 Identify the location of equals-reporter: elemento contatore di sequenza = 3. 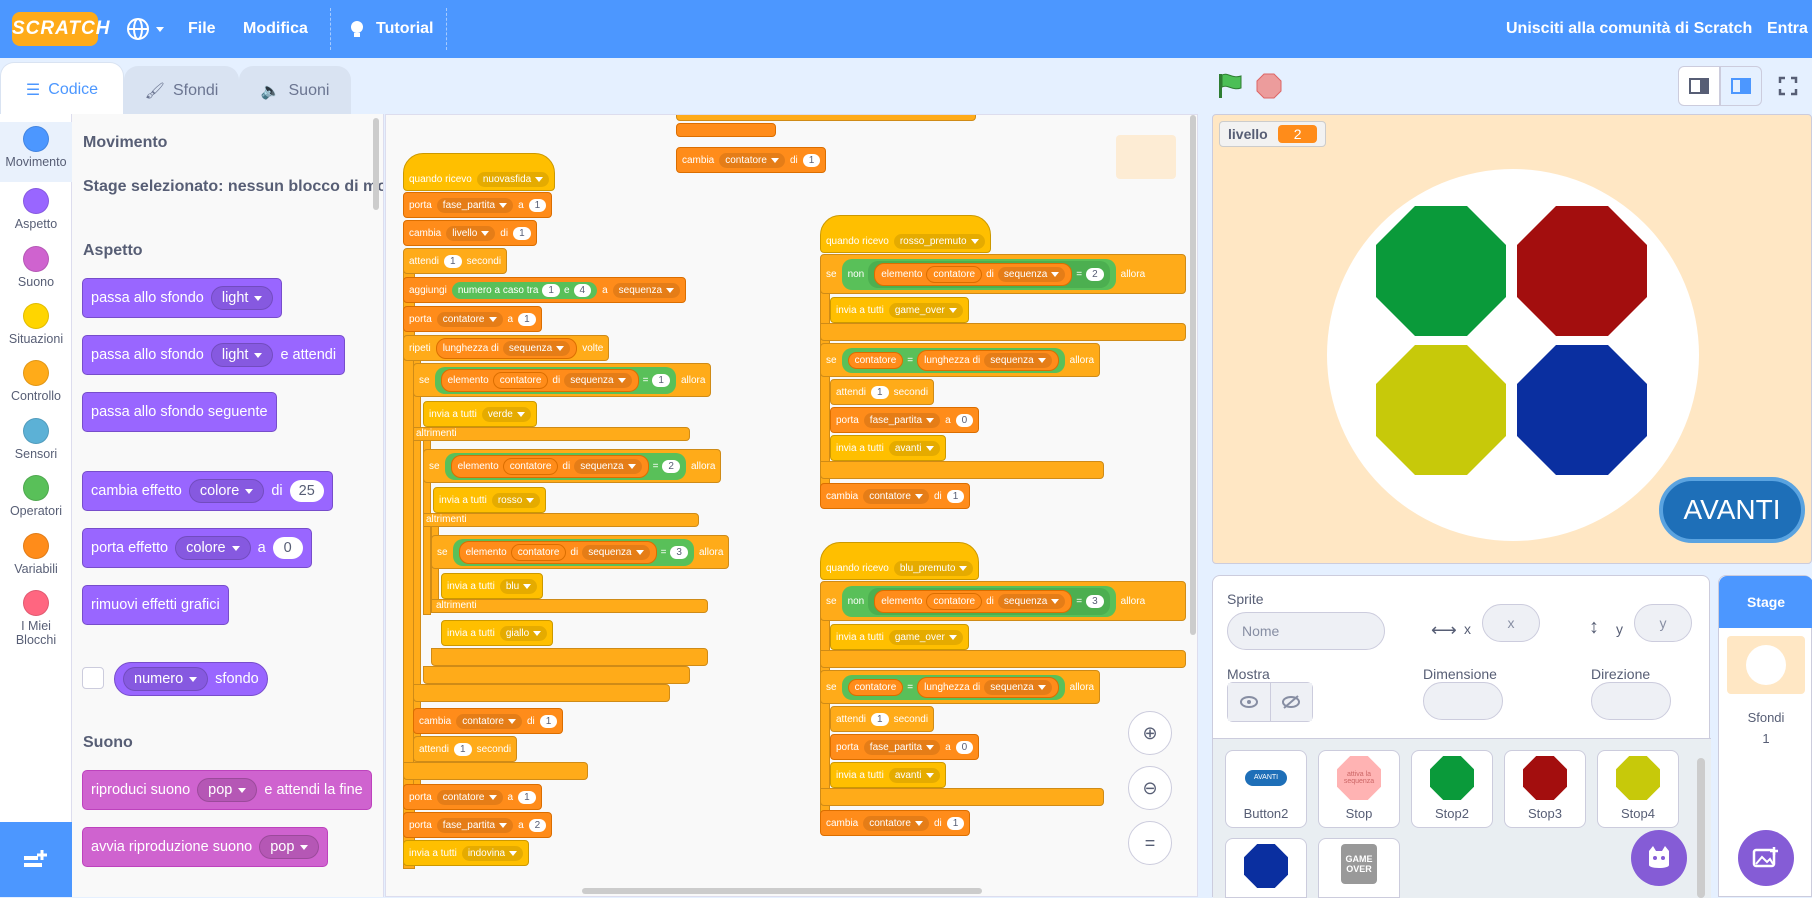
(573, 552).